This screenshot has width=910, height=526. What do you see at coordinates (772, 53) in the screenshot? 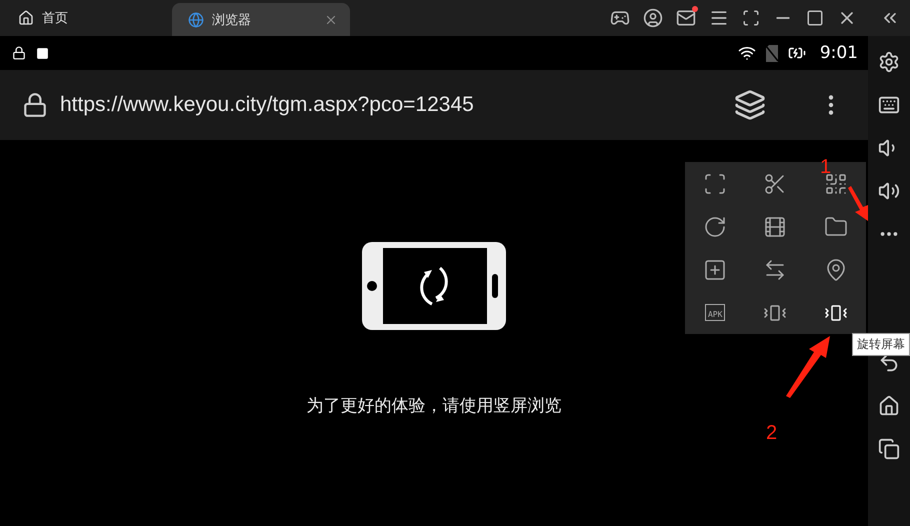
I see `no-sim-icon` at bounding box center [772, 53].